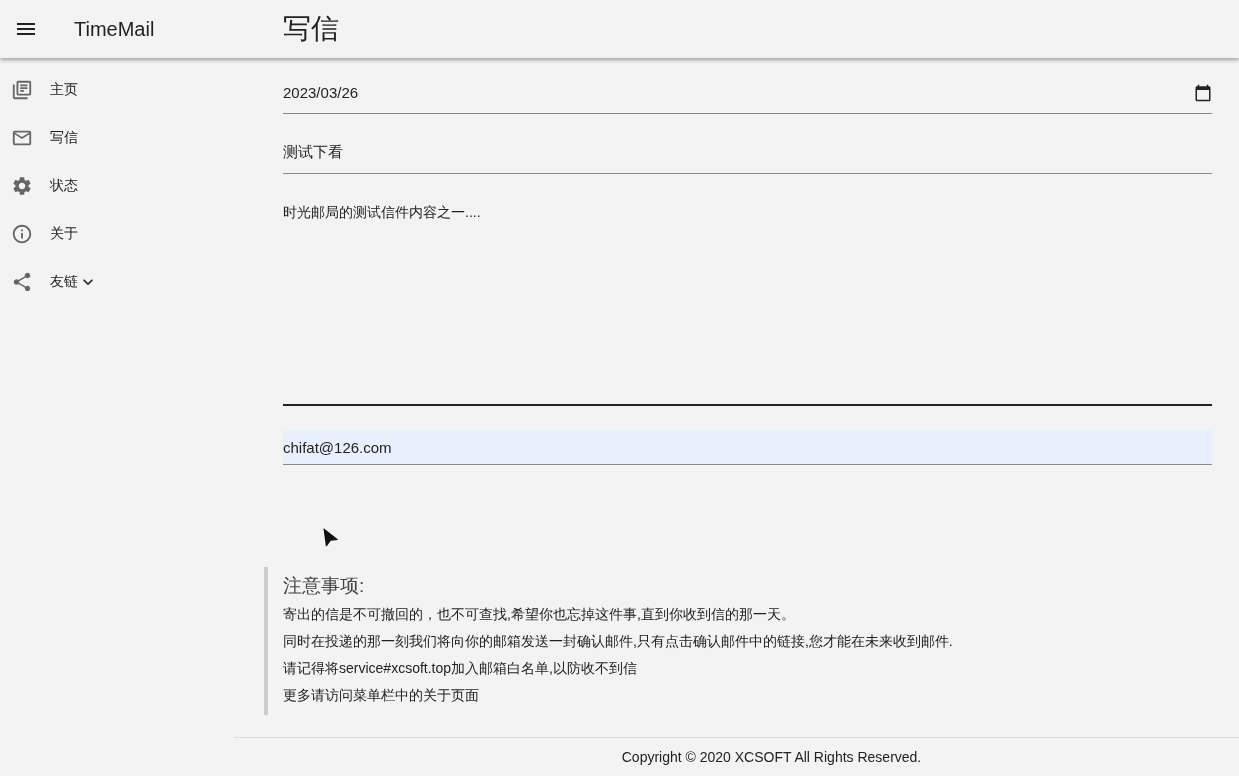  Describe the element at coordinates (381, 695) in the screenshot. I see `notes-text: 更多请访问菜单栏中的关于页面` at that location.